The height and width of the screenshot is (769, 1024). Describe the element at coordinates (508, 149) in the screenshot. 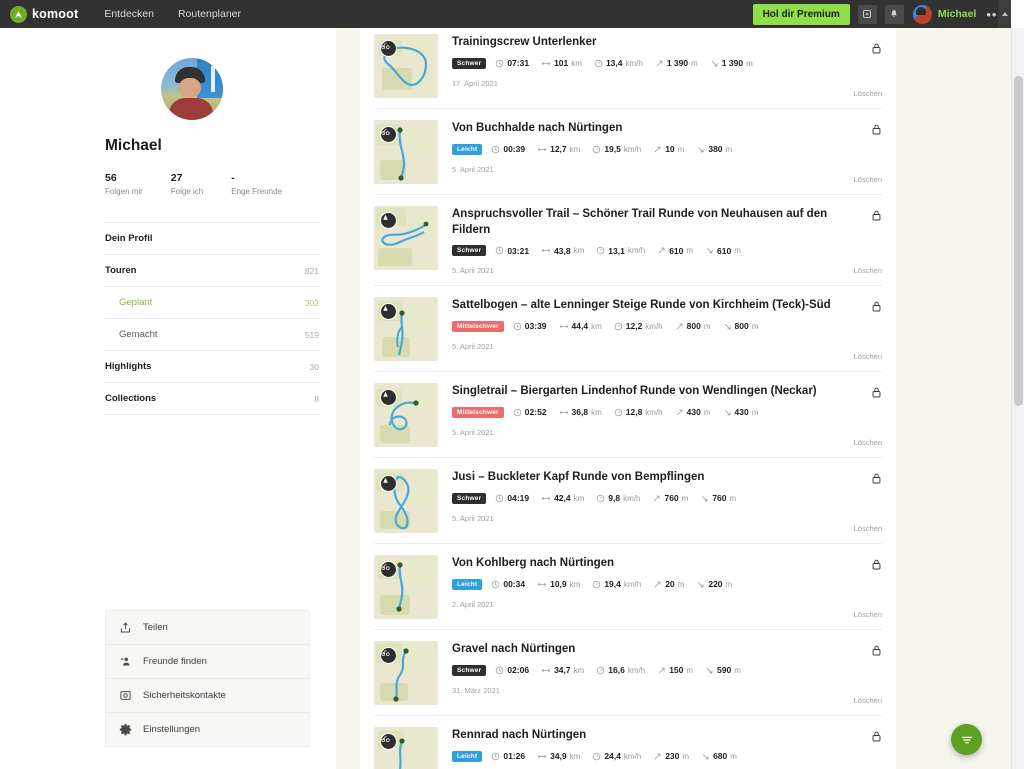

I see `stat-duration: 00:39` at that location.